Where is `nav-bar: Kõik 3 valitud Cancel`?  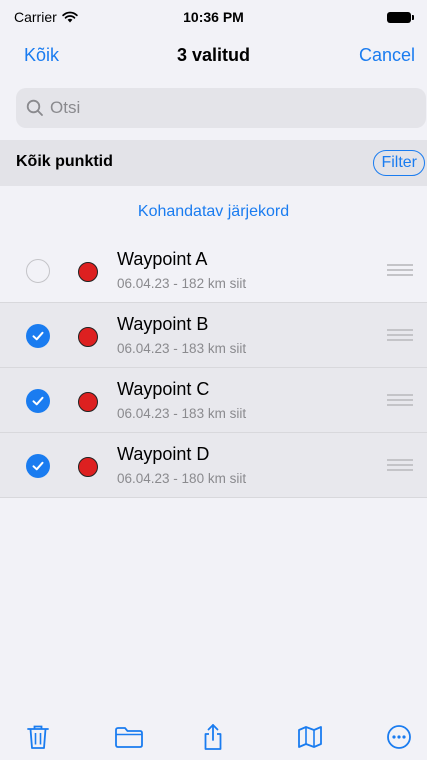 nav-bar: Kõik 3 valitud Cancel is located at coordinates (213, 58).